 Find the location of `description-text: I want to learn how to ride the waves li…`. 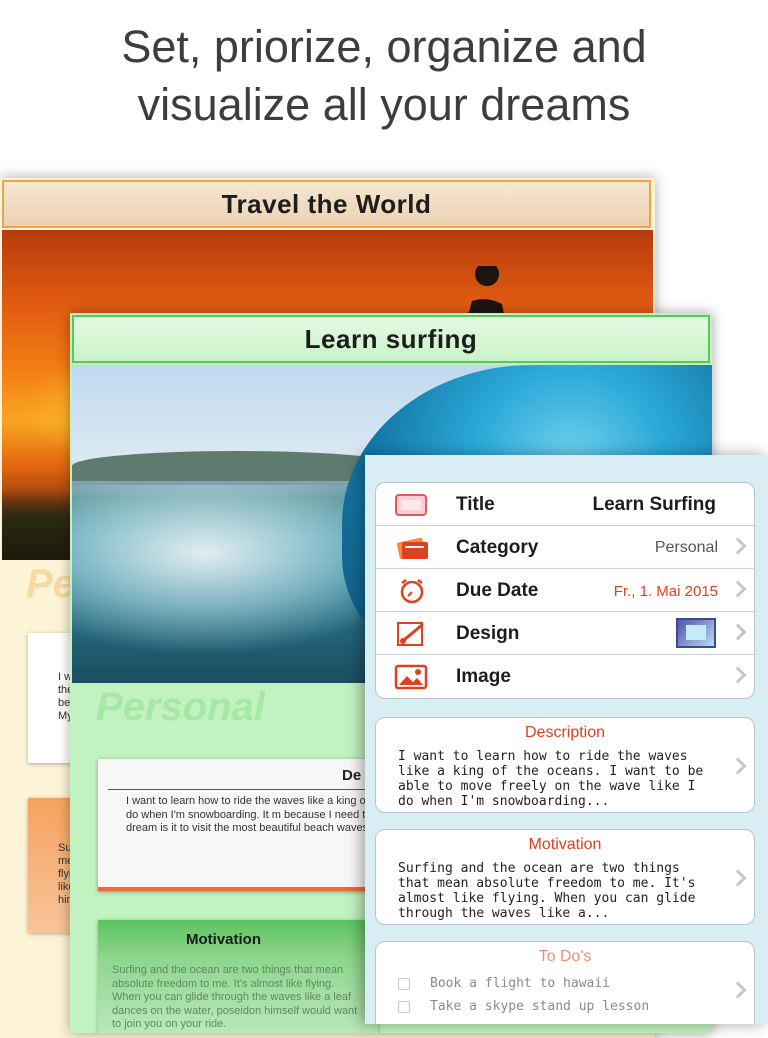

description-text: I want to learn how to ride the waves li… is located at coordinates (551, 779).